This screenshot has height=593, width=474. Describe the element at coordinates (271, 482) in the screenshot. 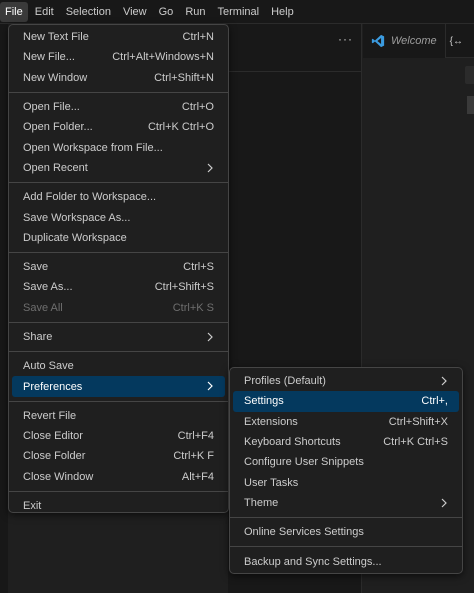

I see `menu-item-label: User Tasks` at that location.